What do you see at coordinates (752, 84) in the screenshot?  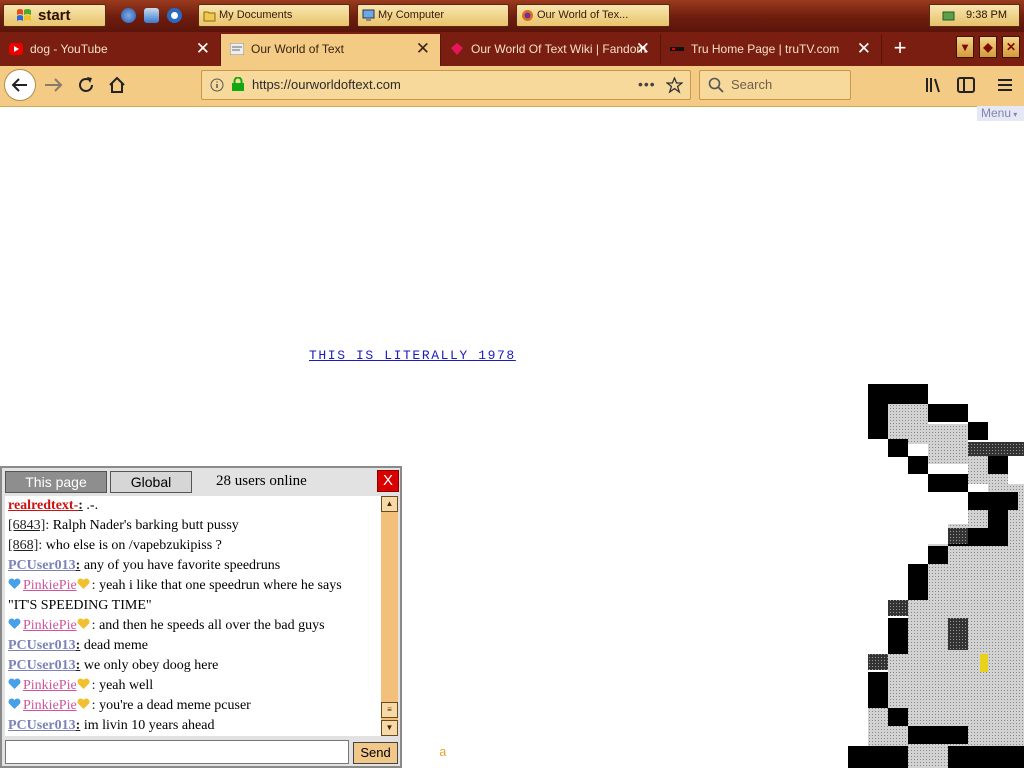 I see `search-placeholder: Search` at bounding box center [752, 84].